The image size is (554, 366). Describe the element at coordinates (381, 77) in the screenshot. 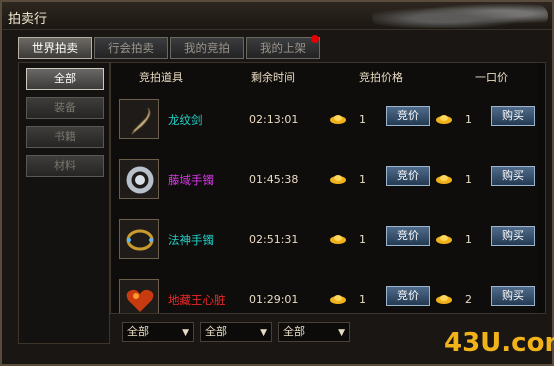

I see `header-bid-price: 竞拍价格` at that location.